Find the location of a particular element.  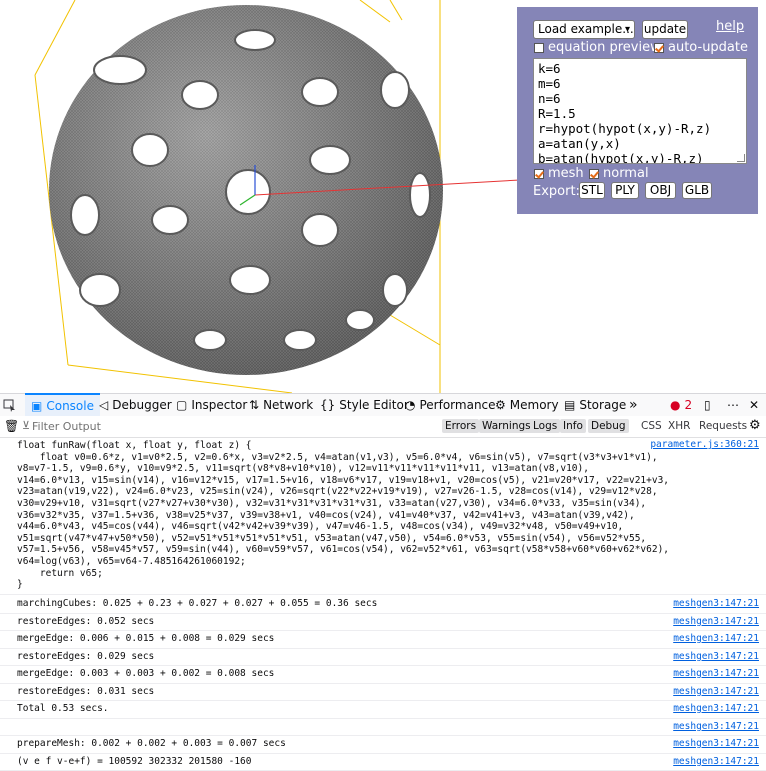

equation-line: r=hypot(hypot(x,y)-R,z) is located at coordinates (640, 128).